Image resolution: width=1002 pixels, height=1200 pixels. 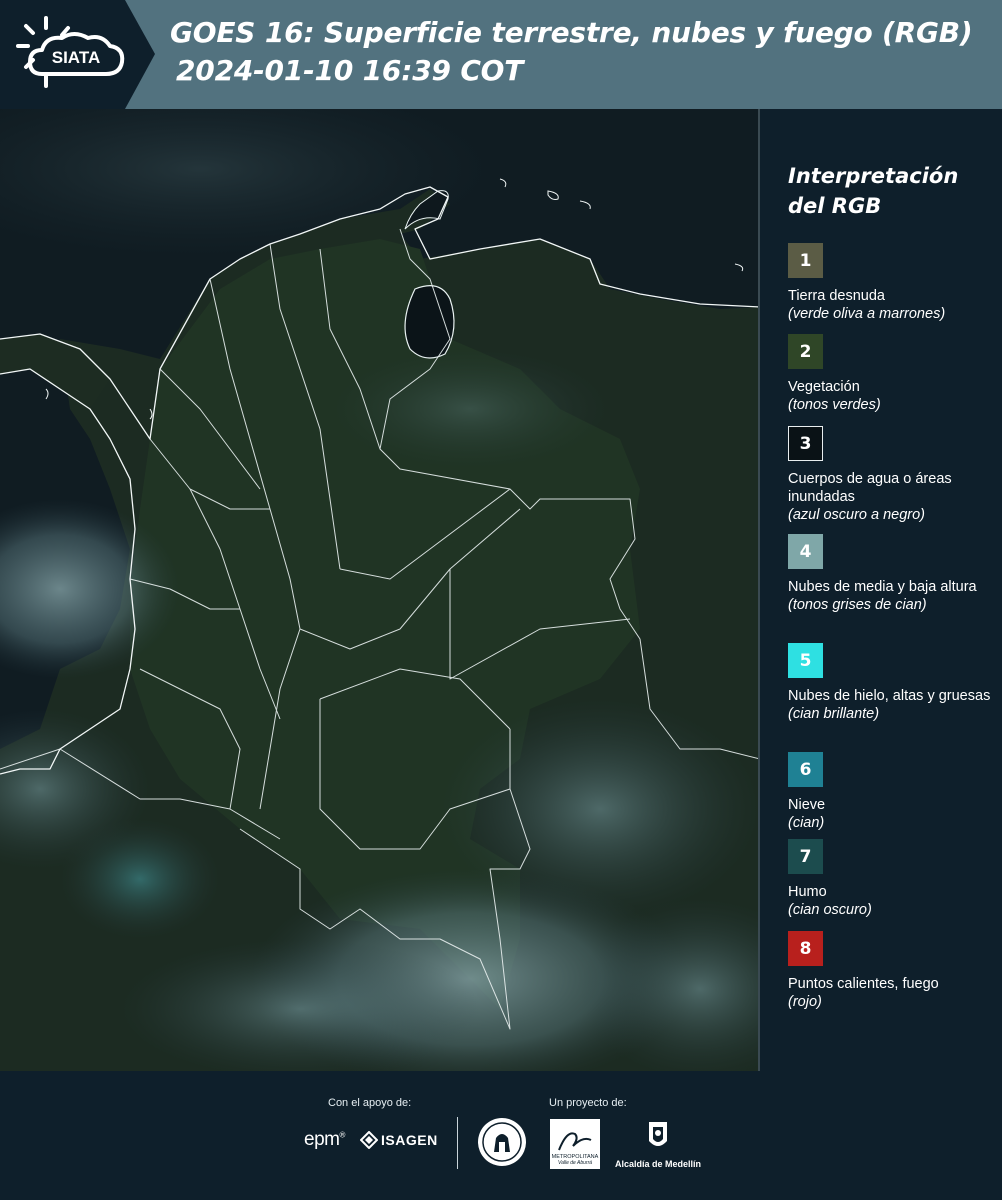 I want to click on area-metropolitana-seal, so click(x=502, y=1144).